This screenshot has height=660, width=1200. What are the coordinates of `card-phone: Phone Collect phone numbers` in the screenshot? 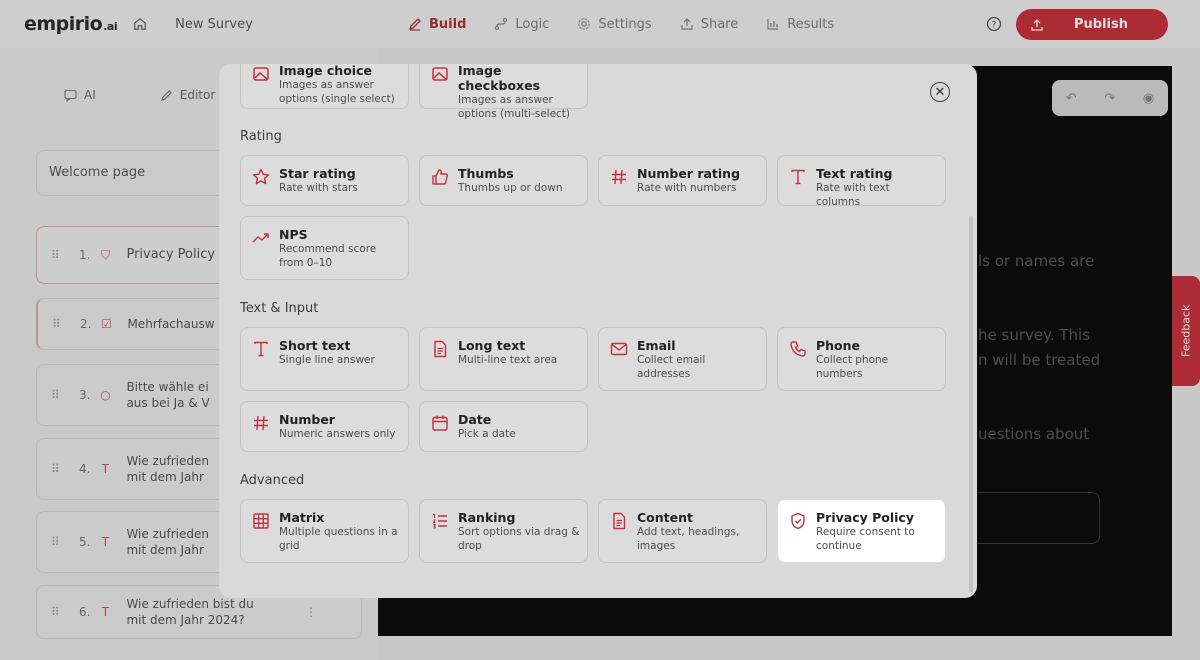 It's located at (861, 359).